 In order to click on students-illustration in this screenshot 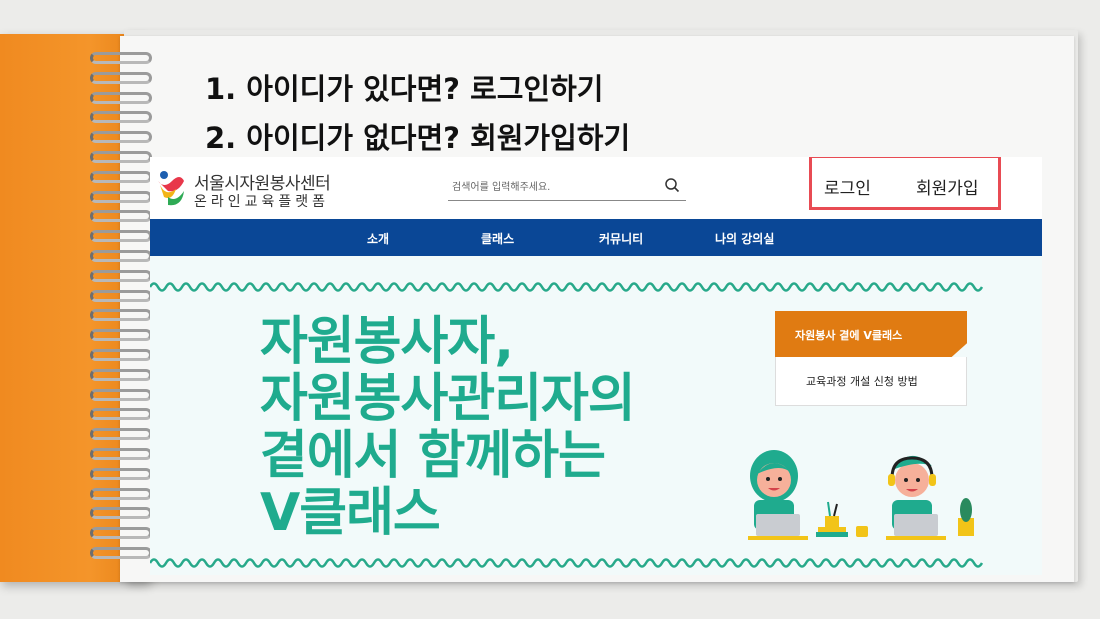, I will do `click(861, 495)`.